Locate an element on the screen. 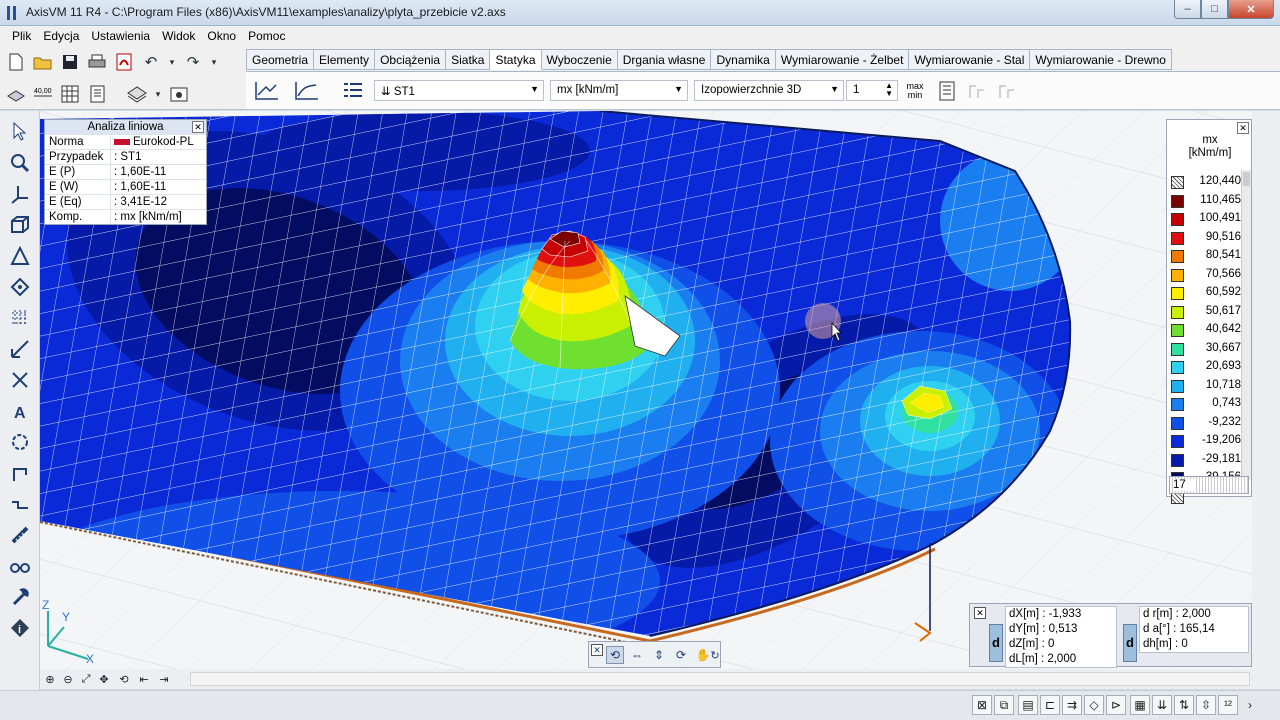 The height and width of the screenshot is (720, 1280). layers-icon is located at coordinates (16, 94).